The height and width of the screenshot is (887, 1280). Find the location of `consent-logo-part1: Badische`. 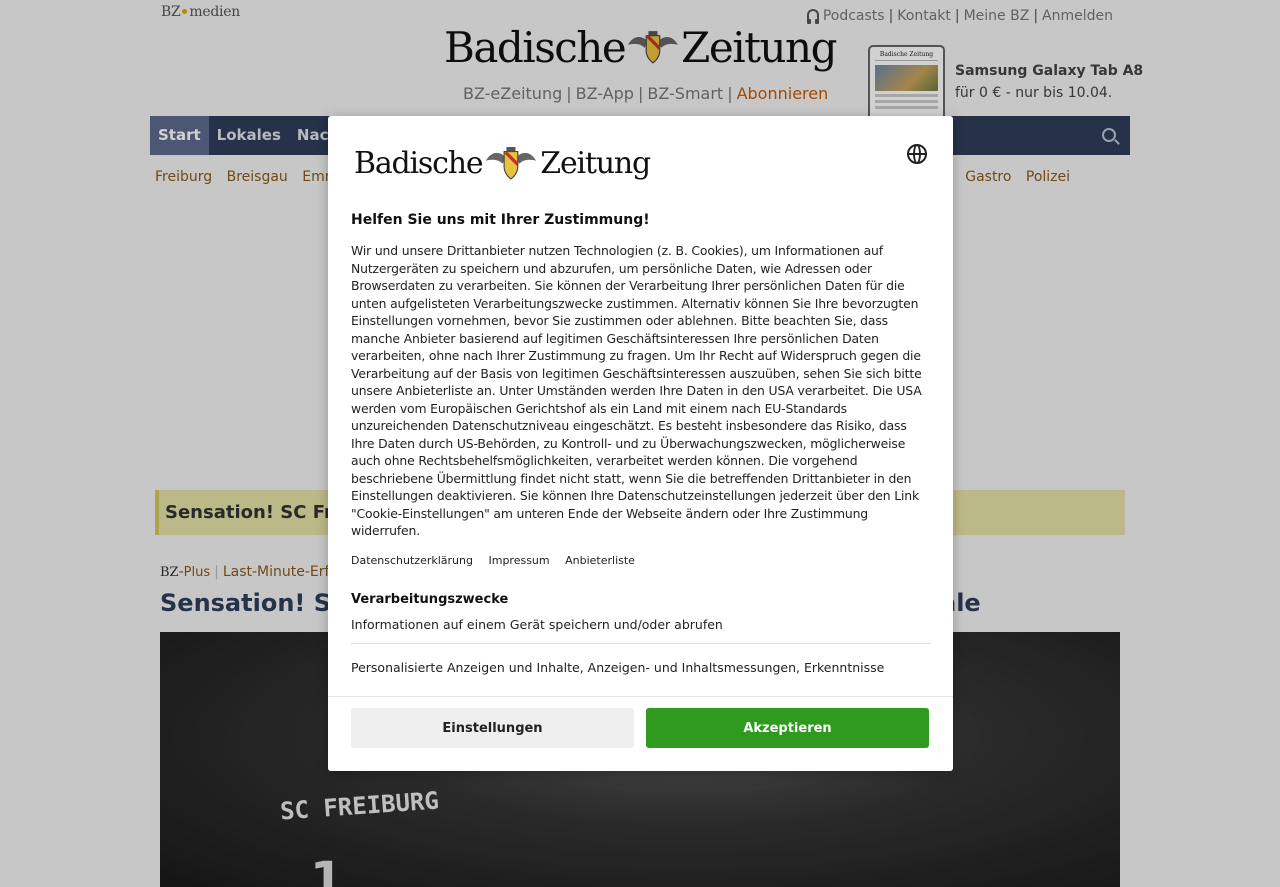

consent-logo-part1: Badische is located at coordinates (419, 163).